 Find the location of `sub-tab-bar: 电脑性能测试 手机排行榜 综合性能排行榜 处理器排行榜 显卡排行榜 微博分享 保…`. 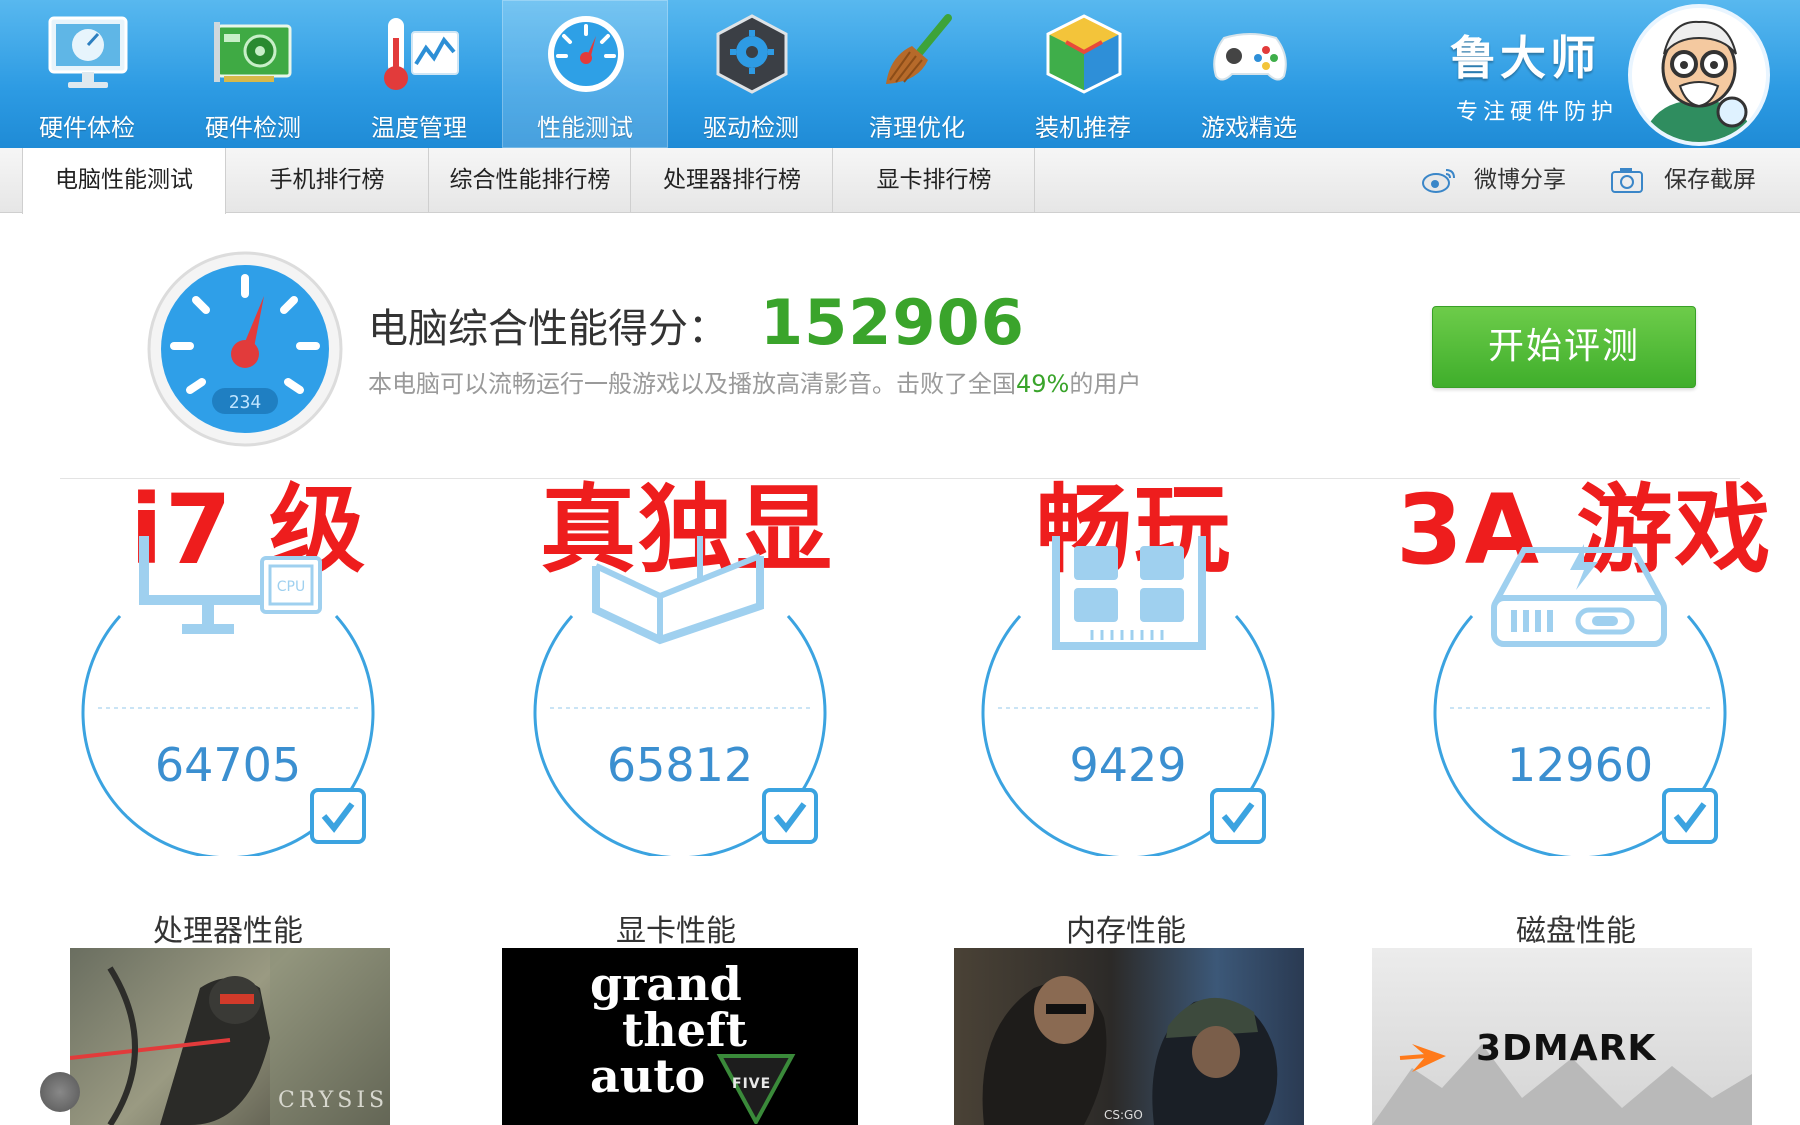

sub-tab-bar: 电脑性能测试 手机排行榜 综合性能排行榜 处理器排行榜 显卡排行榜 微博分享 保… is located at coordinates (900, 181).